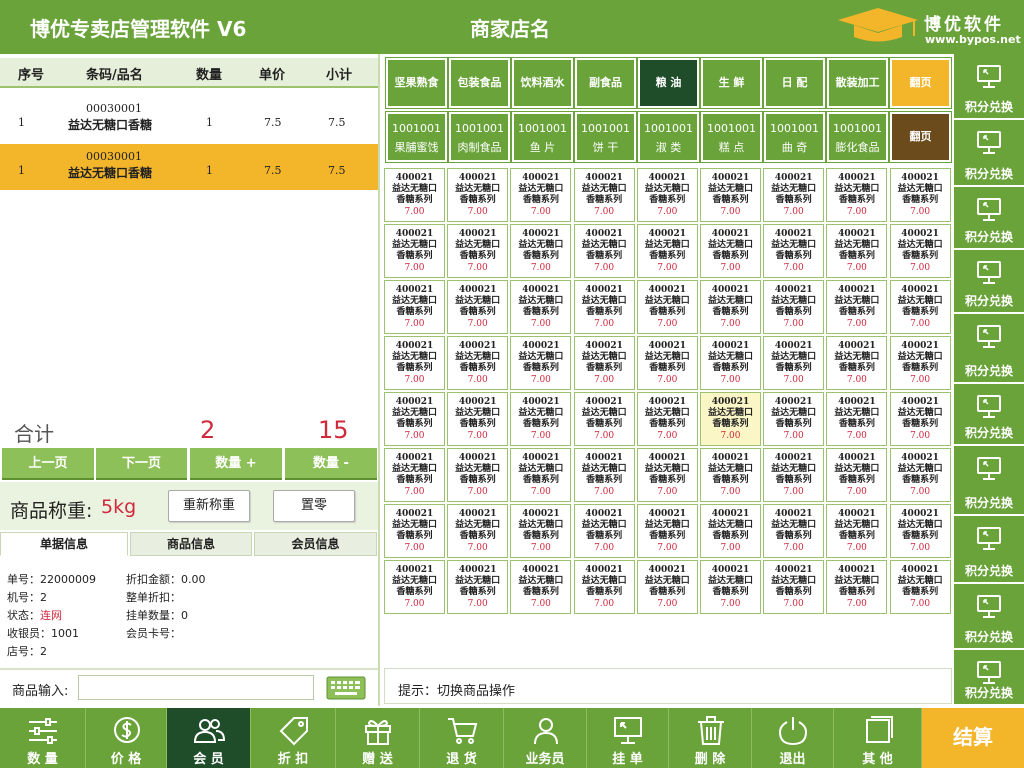 This screenshot has height=768, width=1024. What do you see at coordinates (64, 544) in the screenshot?
I see `tab-order-info: 单据信息` at bounding box center [64, 544].